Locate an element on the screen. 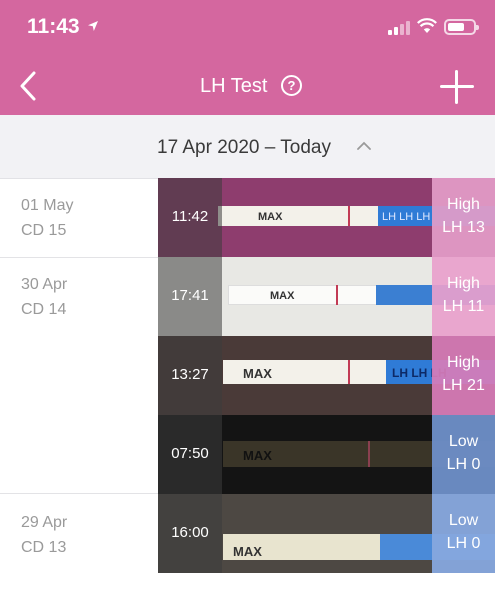 The width and height of the screenshot is (495, 600). page-title: LH Test is located at coordinates (234, 86).